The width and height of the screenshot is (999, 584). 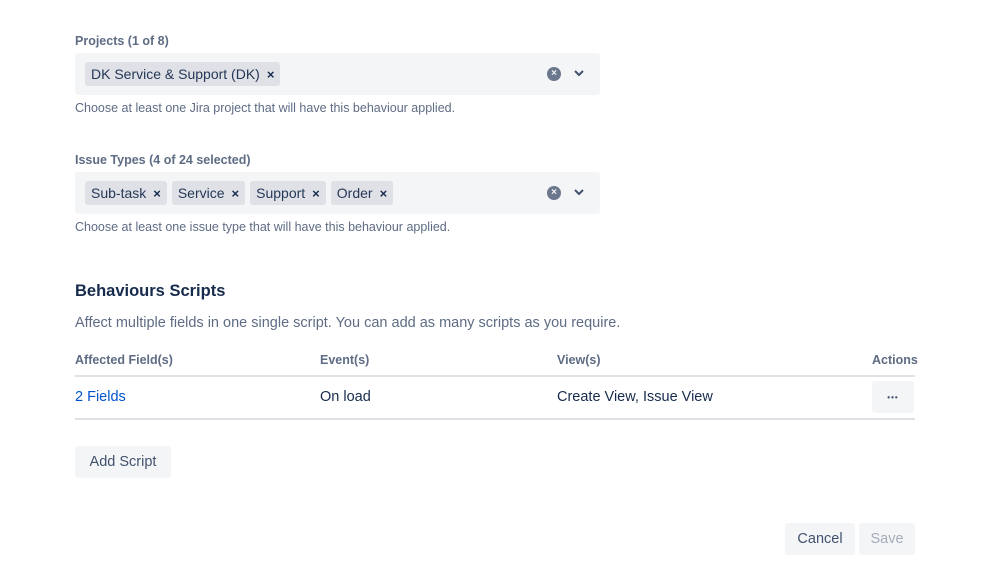 What do you see at coordinates (337, 74) in the screenshot?
I see `projects-select: DK Service & Support (DK) × ×` at bounding box center [337, 74].